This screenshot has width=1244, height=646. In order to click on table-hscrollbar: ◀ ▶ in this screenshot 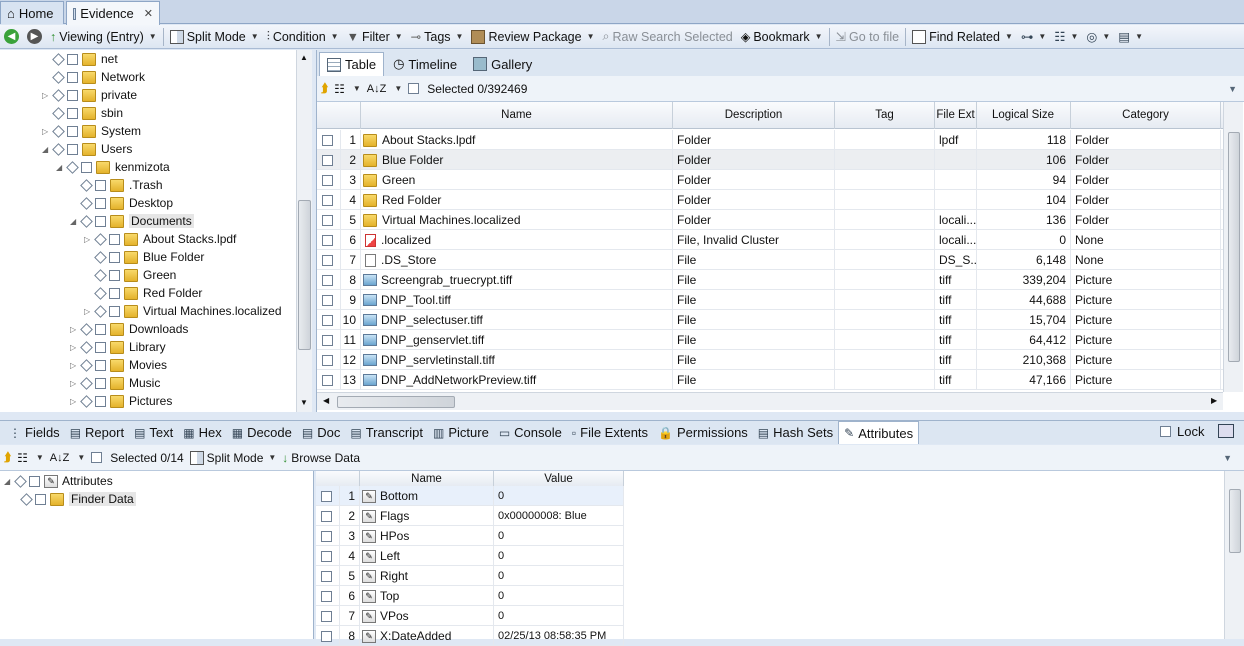, I will do `click(770, 401)`.